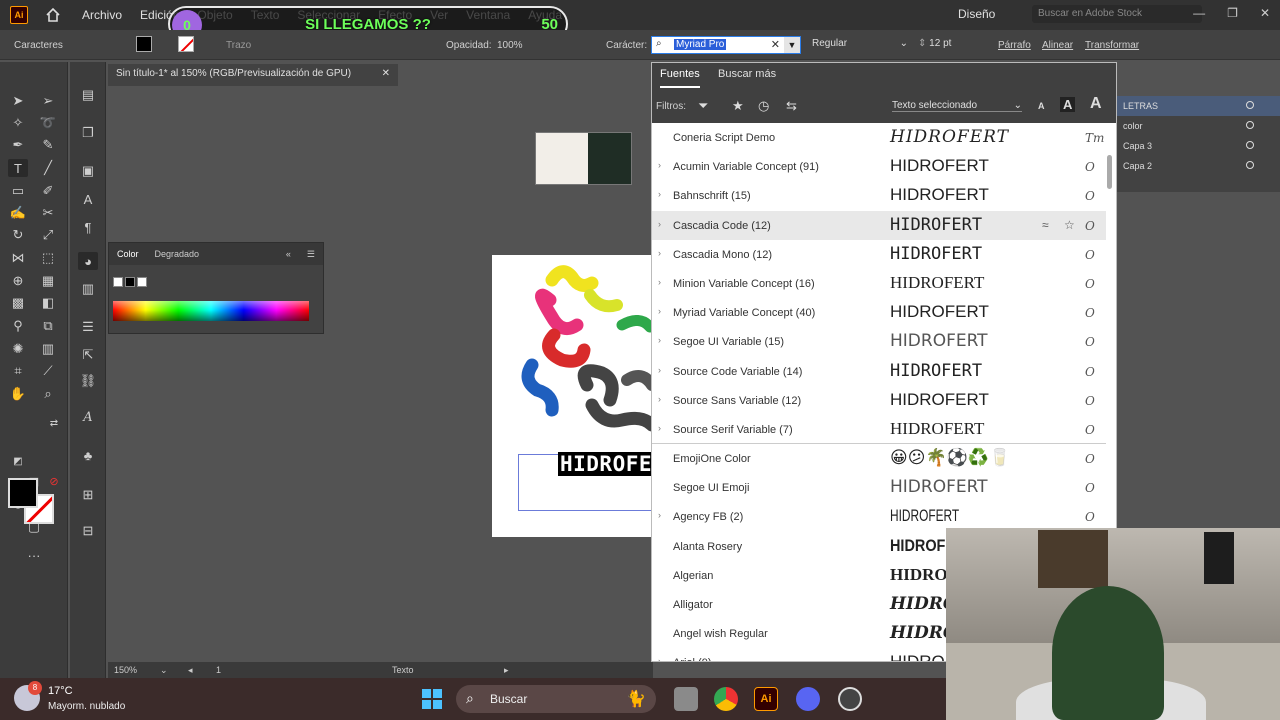  Describe the element at coordinates (775, 44) in the screenshot. I see `clear-icon: ✕` at that location.